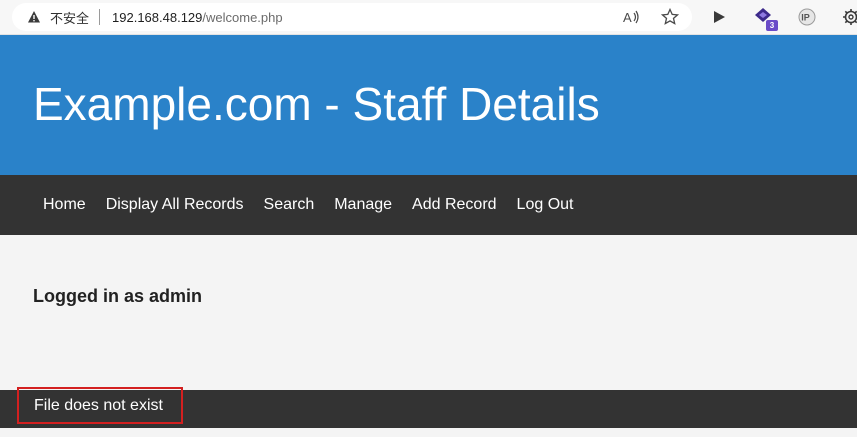 The height and width of the screenshot is (437, 857). I want to click on url-host: 192.168.48.129, so click(157, 17).